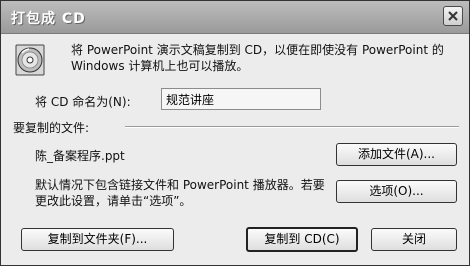  I want to click on file-list-item: 陈_备案程序.ppt, so click(80, 155).